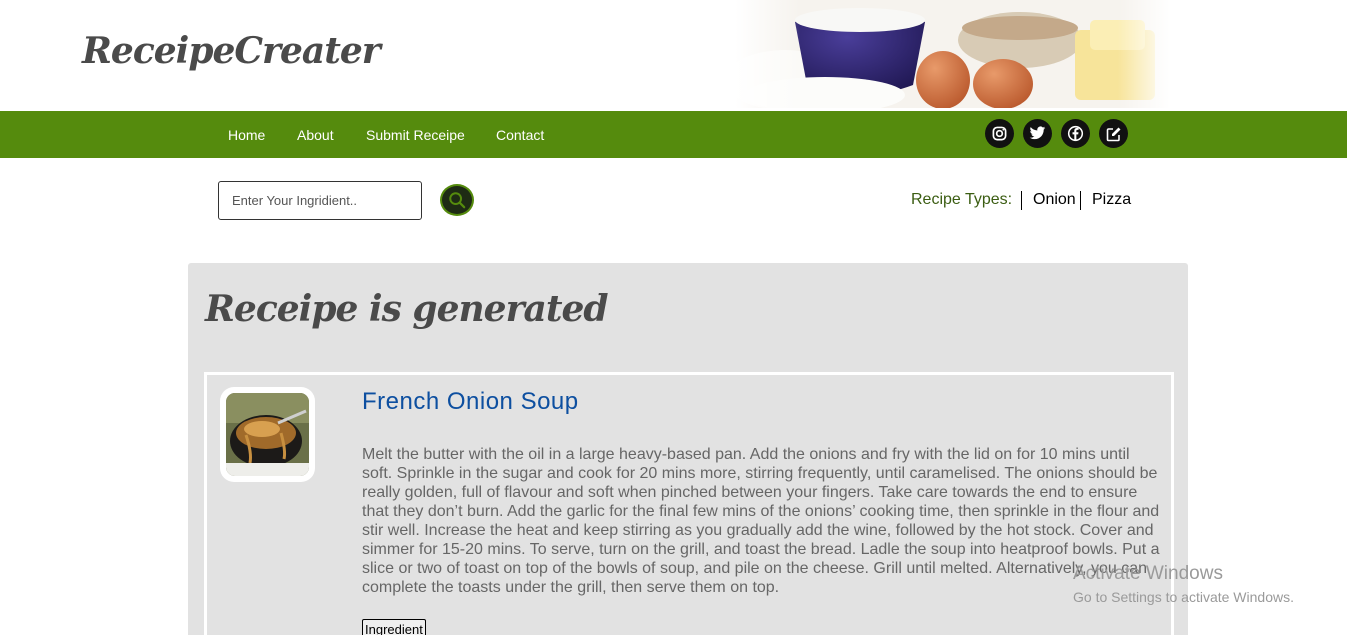  Describe the element at coordinates (415, 135) in the screenshot. I see `nav-link-submit-receipe: Submit Receipe` at that location.